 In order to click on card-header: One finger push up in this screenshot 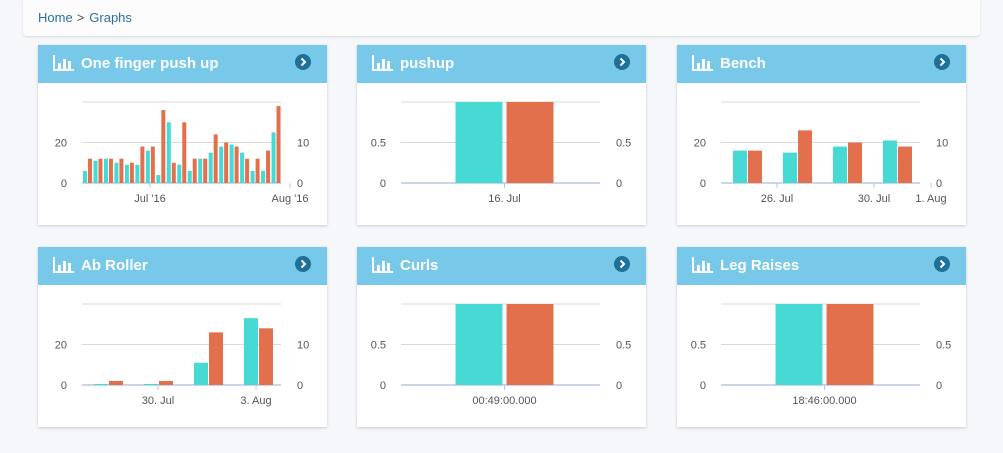, I will do `click(182, 64)`.